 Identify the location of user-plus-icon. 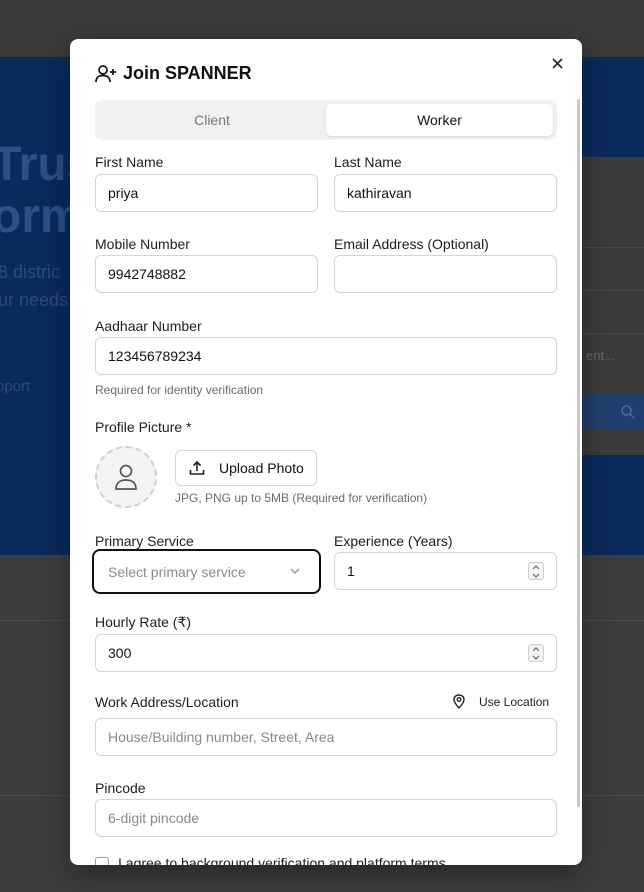
(105, 73).